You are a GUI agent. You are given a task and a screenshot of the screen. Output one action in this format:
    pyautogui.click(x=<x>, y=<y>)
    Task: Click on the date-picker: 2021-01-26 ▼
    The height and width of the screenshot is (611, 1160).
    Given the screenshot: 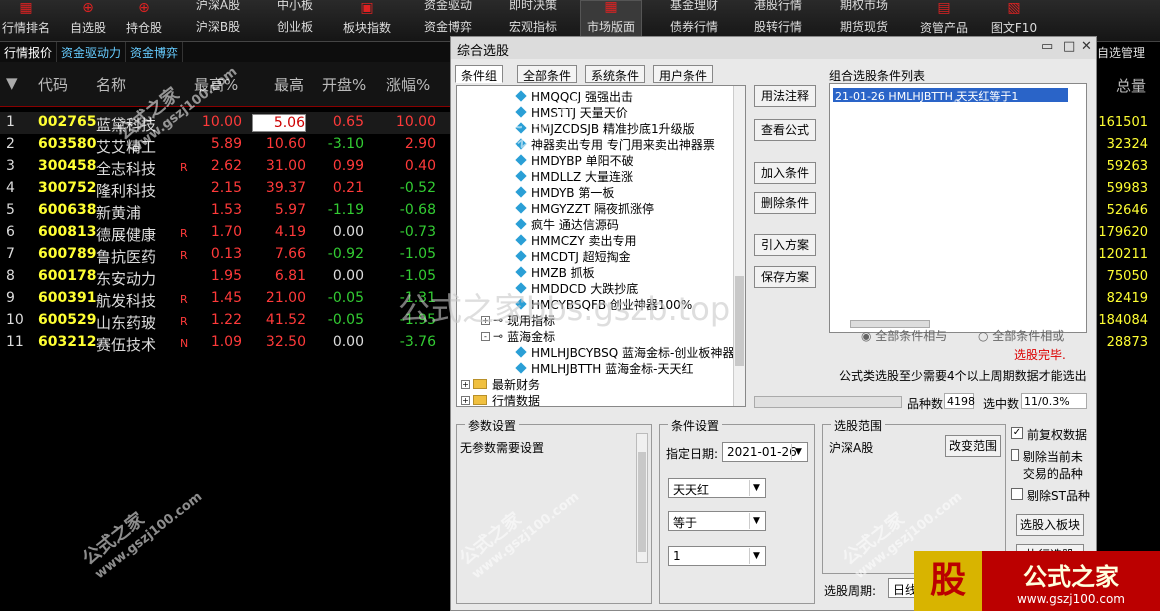 What is the action you would take?
    pyautogui.click(x=765, y=452)
    